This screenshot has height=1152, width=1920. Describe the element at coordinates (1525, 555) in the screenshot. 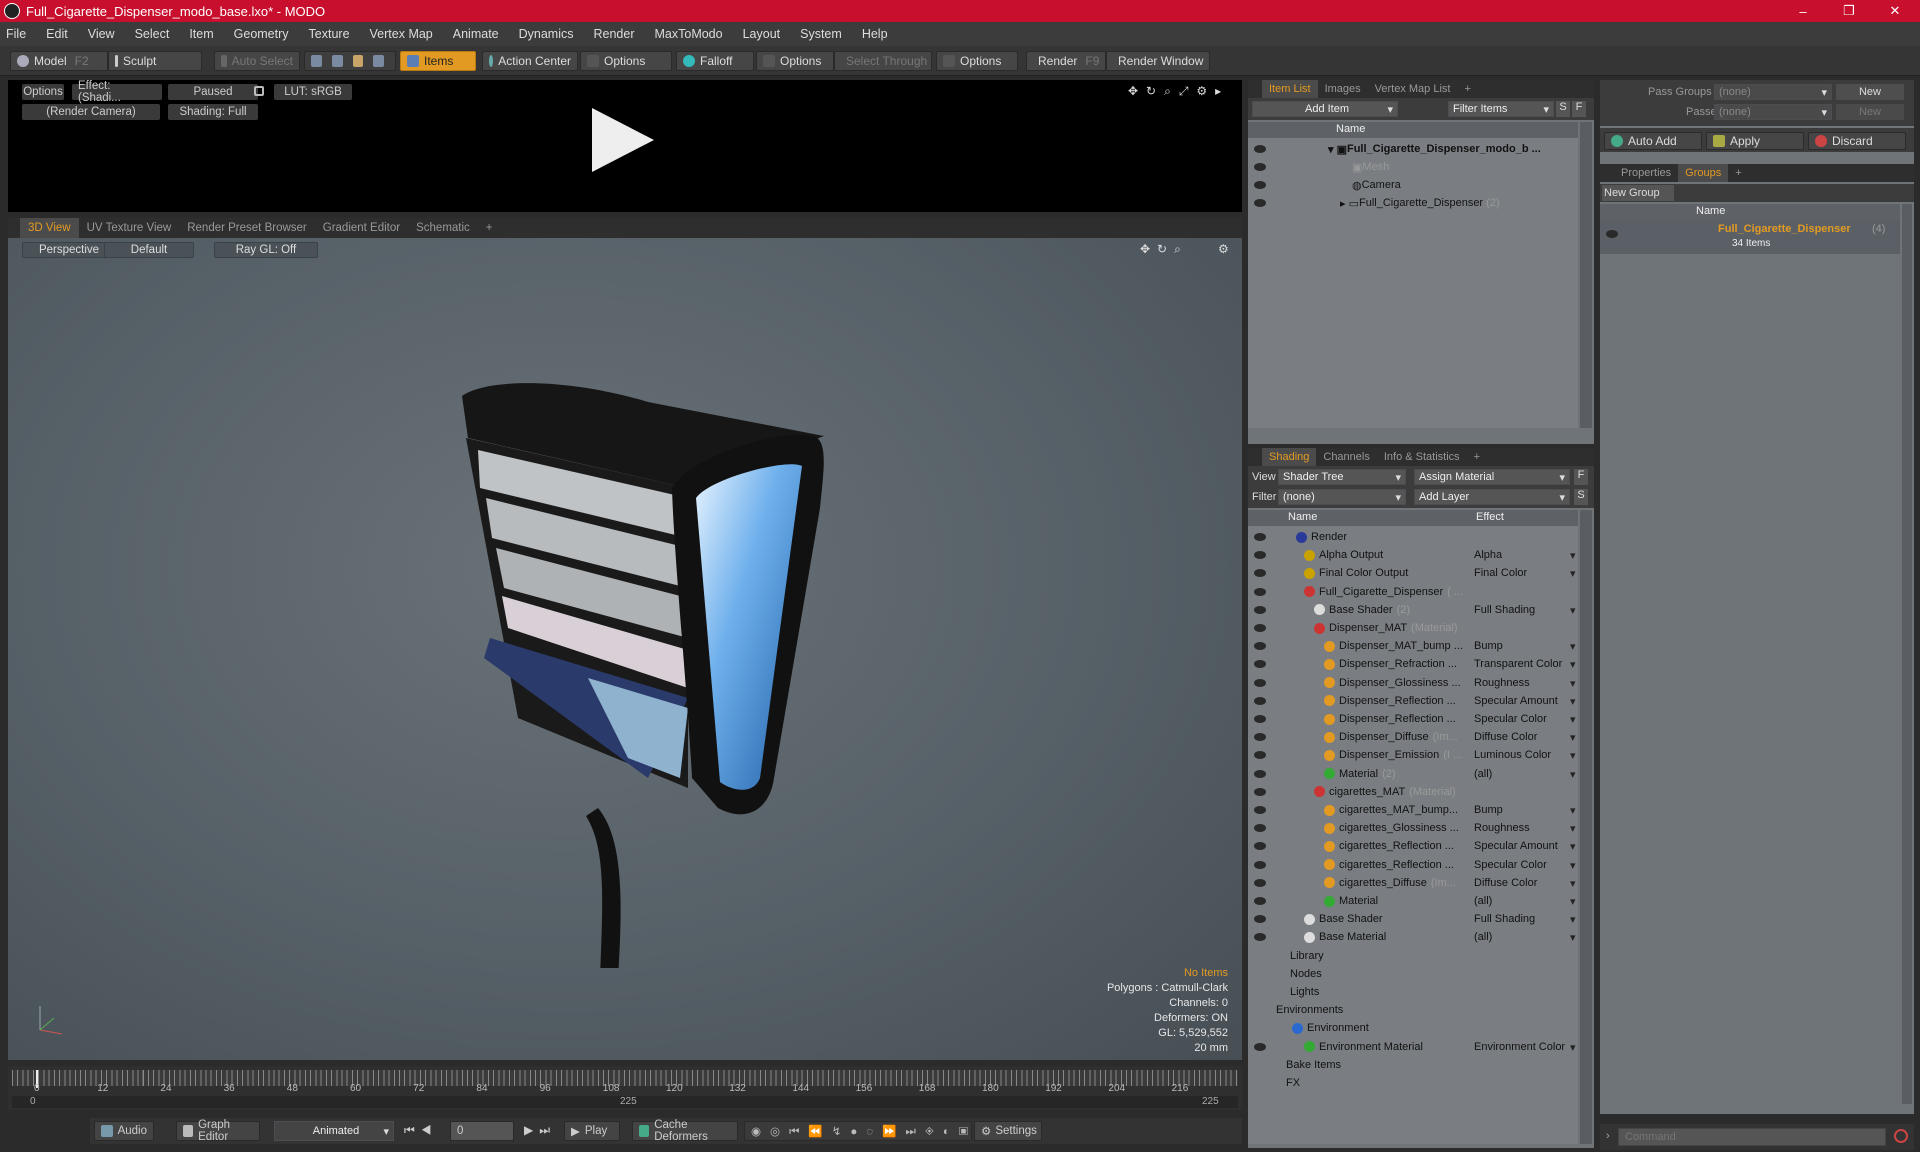

I see `shader-row-effect: Alpha` at that location.